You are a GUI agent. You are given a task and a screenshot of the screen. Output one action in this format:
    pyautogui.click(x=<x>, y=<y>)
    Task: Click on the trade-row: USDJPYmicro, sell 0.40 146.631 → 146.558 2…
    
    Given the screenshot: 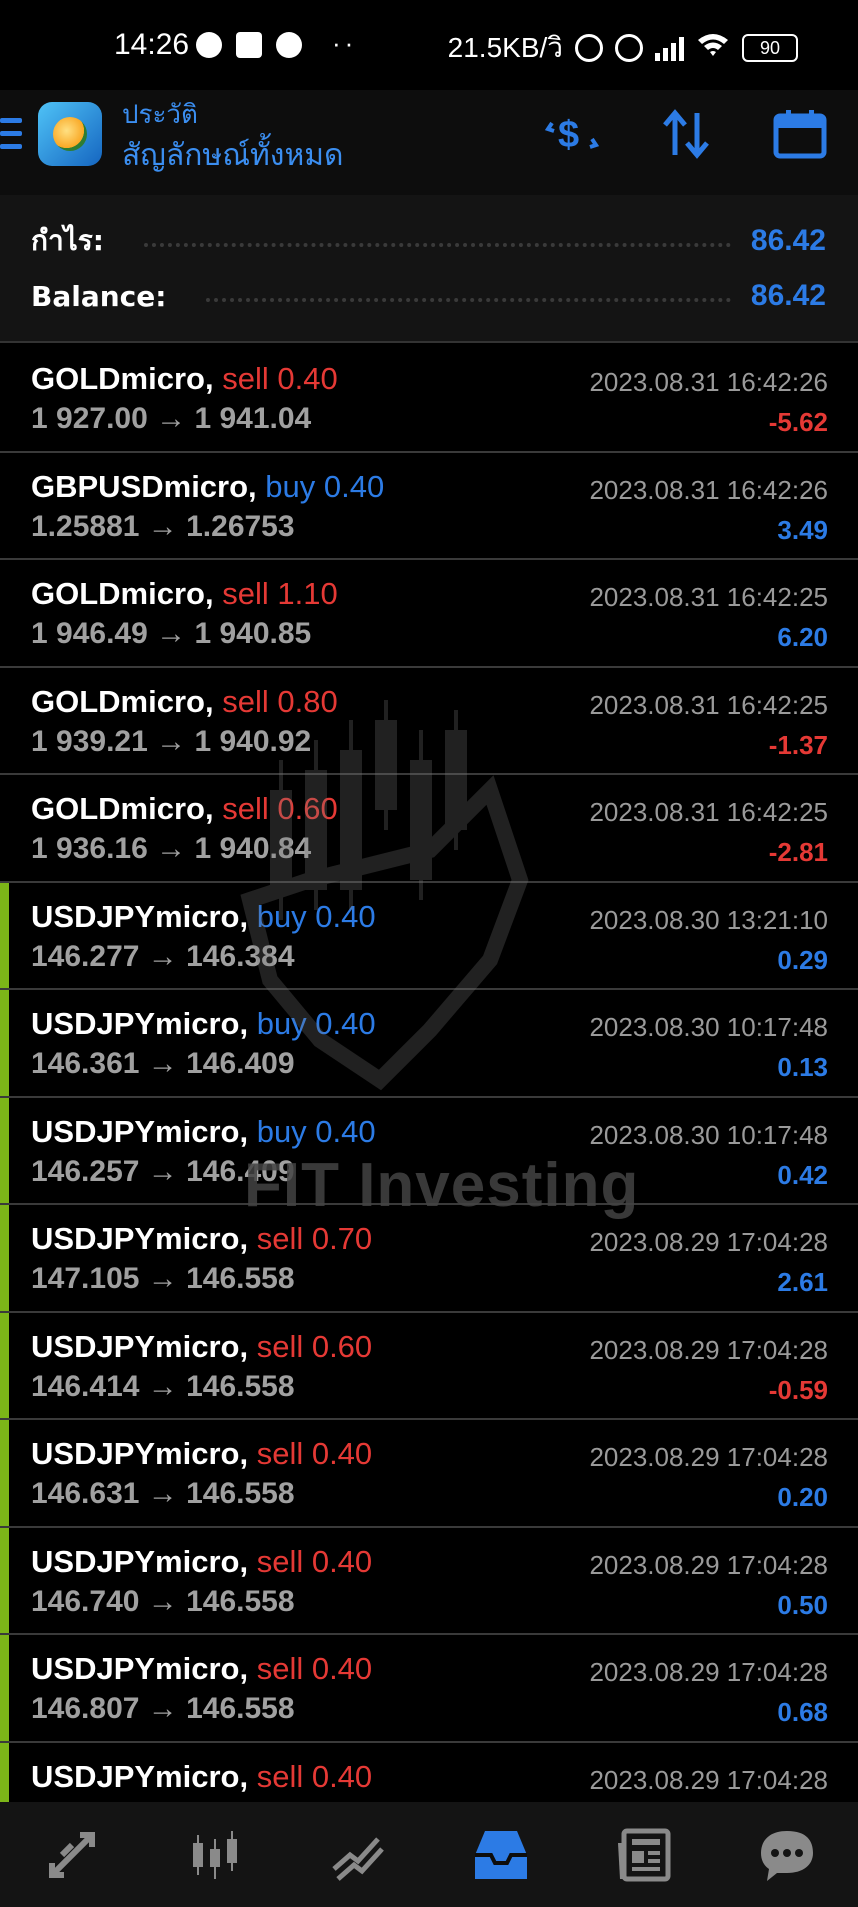 What is the action you would take?
    pyautogui.click(x=429, y=1474)
    